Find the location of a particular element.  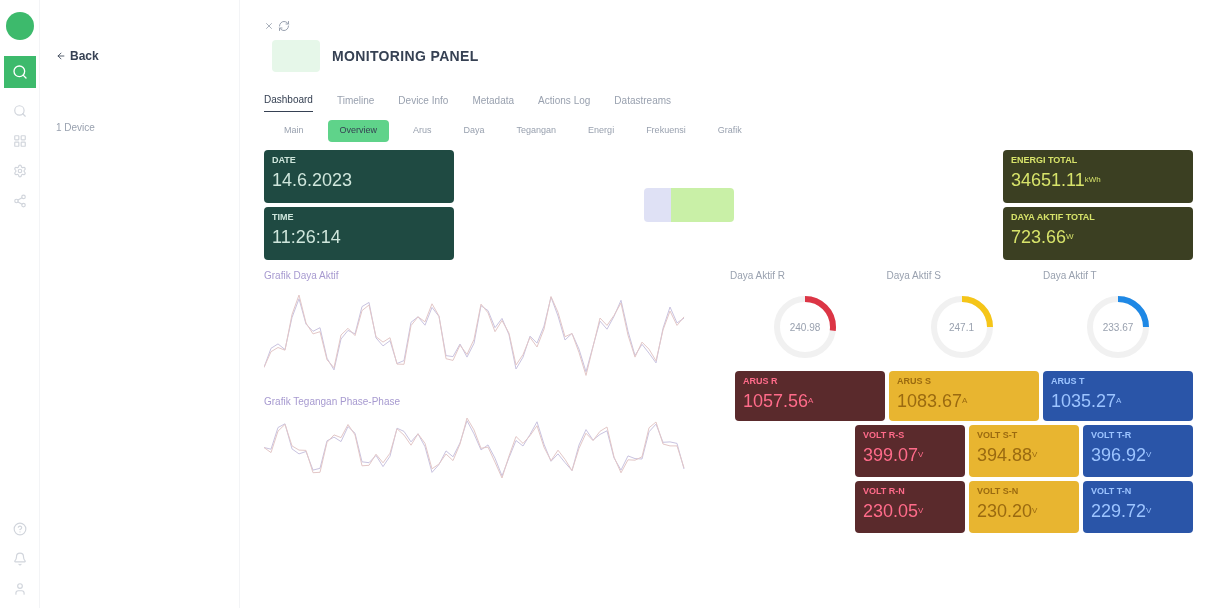

tab: Device Info is located at coordinates (423, 102).